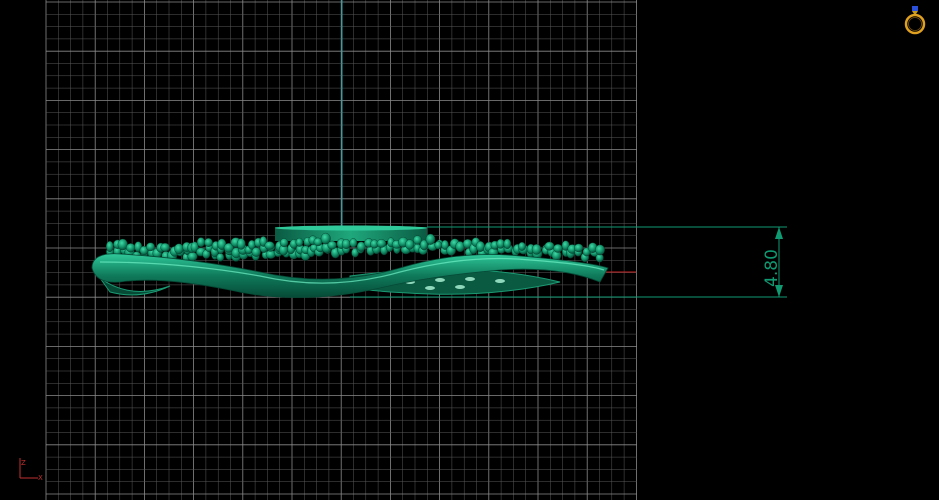 The height and width of the screenshot is (500, 939). Describe the element at coordinates (351, 228) in the screenshot. I see `model-top-disc-rim` at that location.